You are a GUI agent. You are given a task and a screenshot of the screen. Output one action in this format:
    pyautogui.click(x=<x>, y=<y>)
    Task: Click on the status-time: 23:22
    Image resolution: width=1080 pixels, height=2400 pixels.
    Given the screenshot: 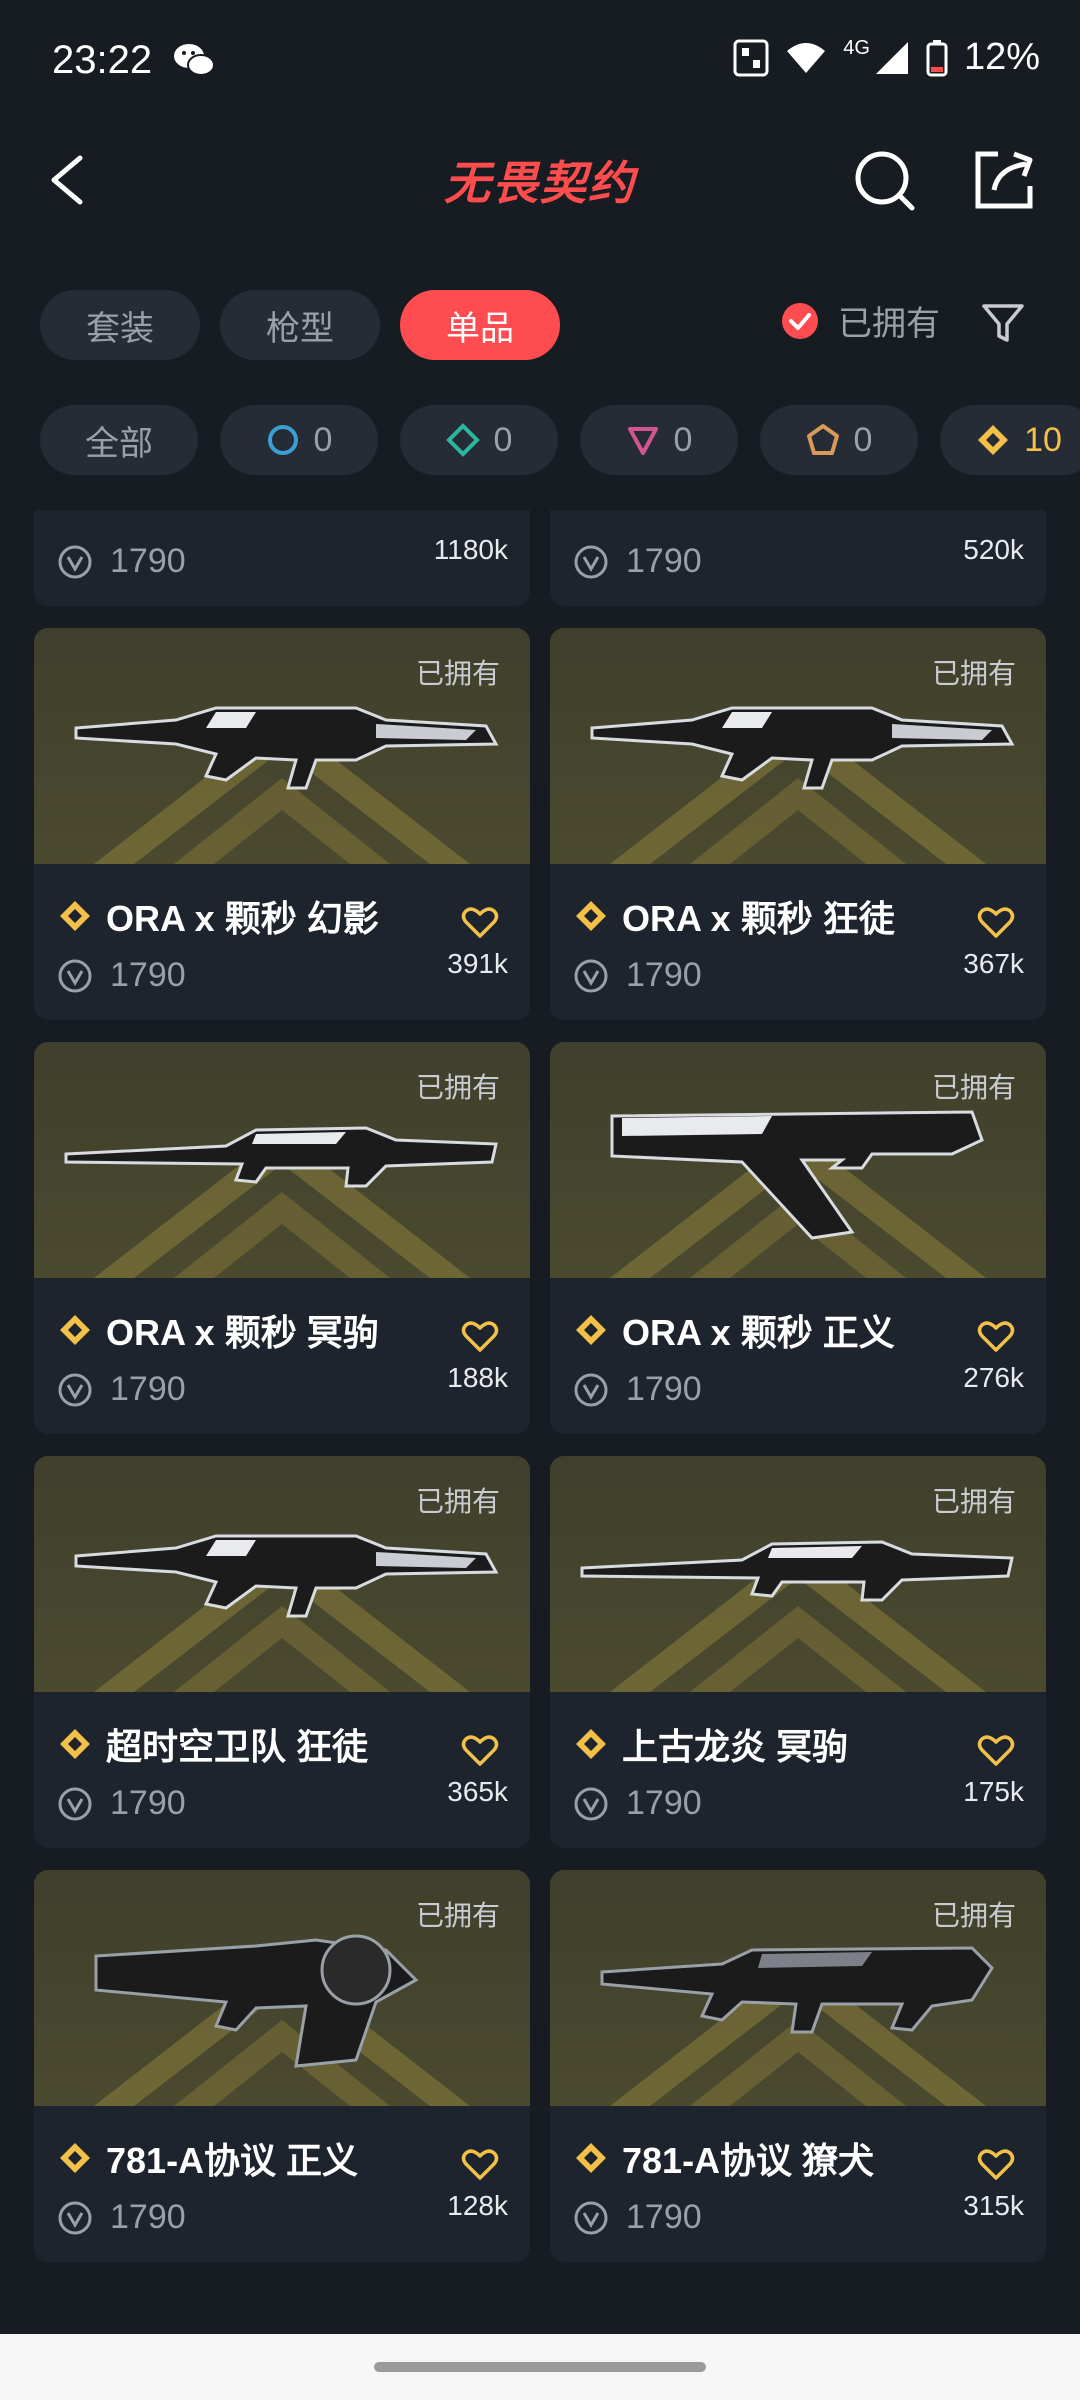 What is the action you would take?
    pyautogui.click(x=102, y=60)
    